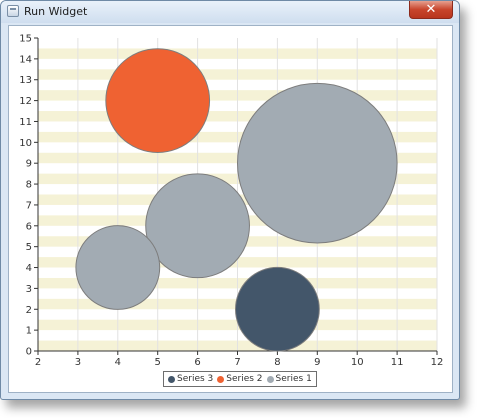 The height and width of the screenshot is (418, 478). Describe the element at coordinates (197, 362) in the screenshot. I see `x-tick-label: 6` at that location.